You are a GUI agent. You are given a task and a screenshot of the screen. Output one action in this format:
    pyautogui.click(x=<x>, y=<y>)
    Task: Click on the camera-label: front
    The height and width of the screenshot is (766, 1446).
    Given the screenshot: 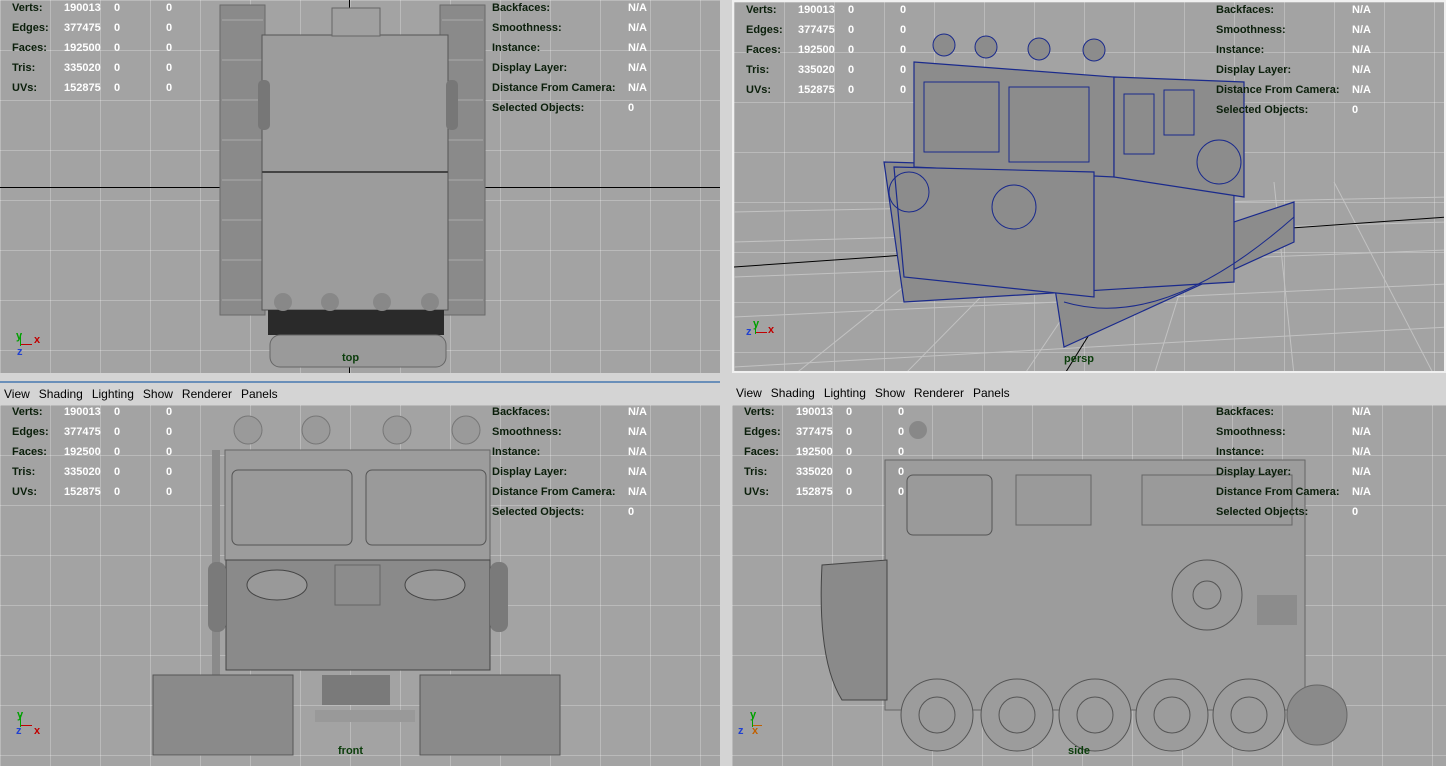 What is the action you would take?
    pyautogui.click(x=351, y=751)
    